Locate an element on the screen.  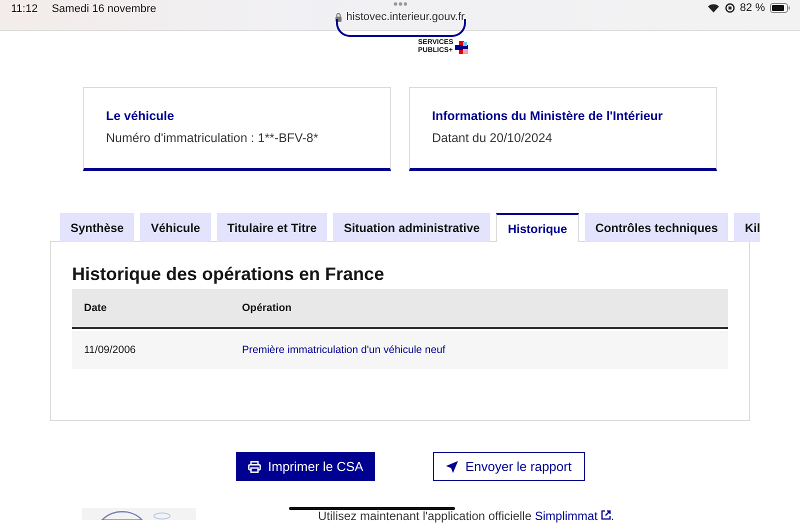
card-title: Informations du Ministère de l'Intérieur is located at coordinates (548, 116).